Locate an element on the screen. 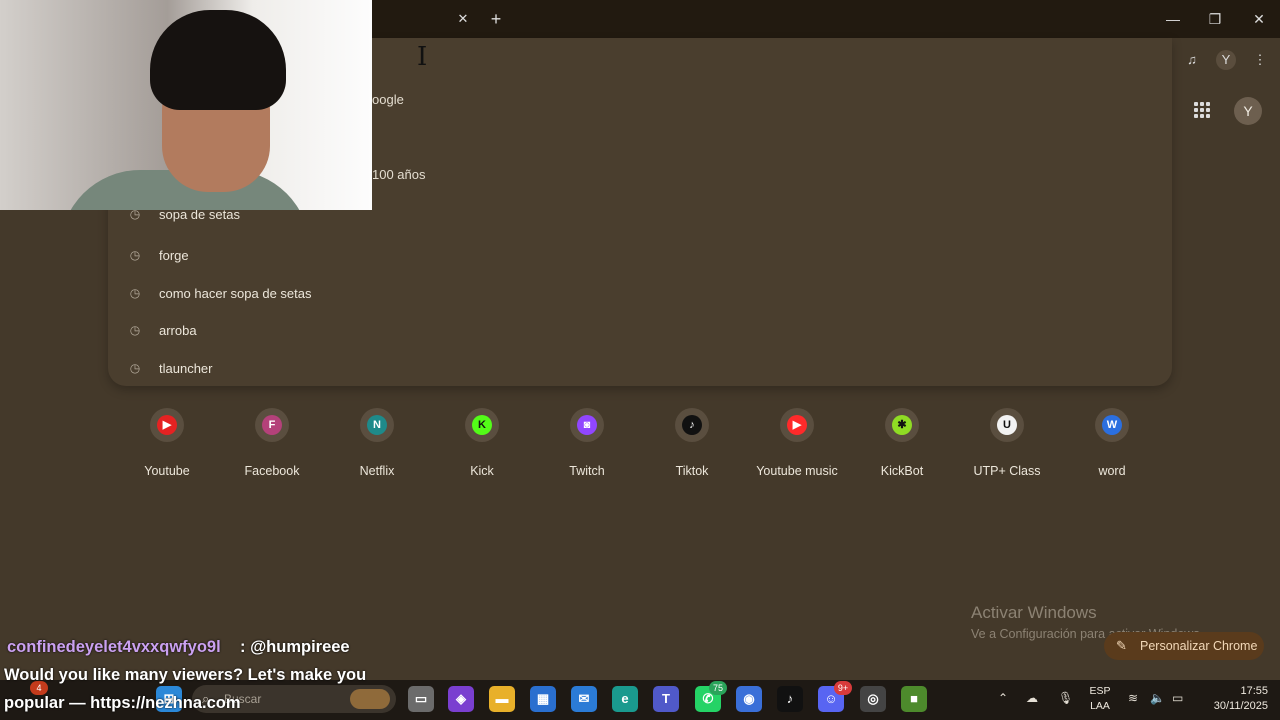  shortcut-icon: U is located at coordinates (1007, 425).